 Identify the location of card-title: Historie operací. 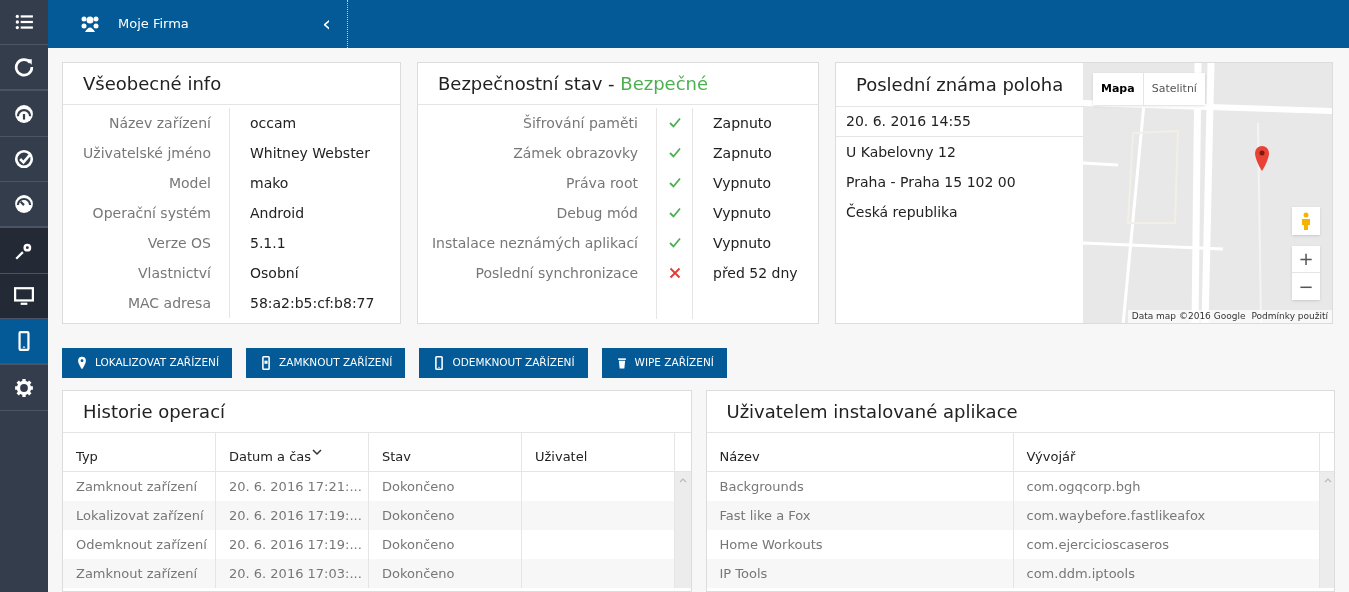
(377, 412).